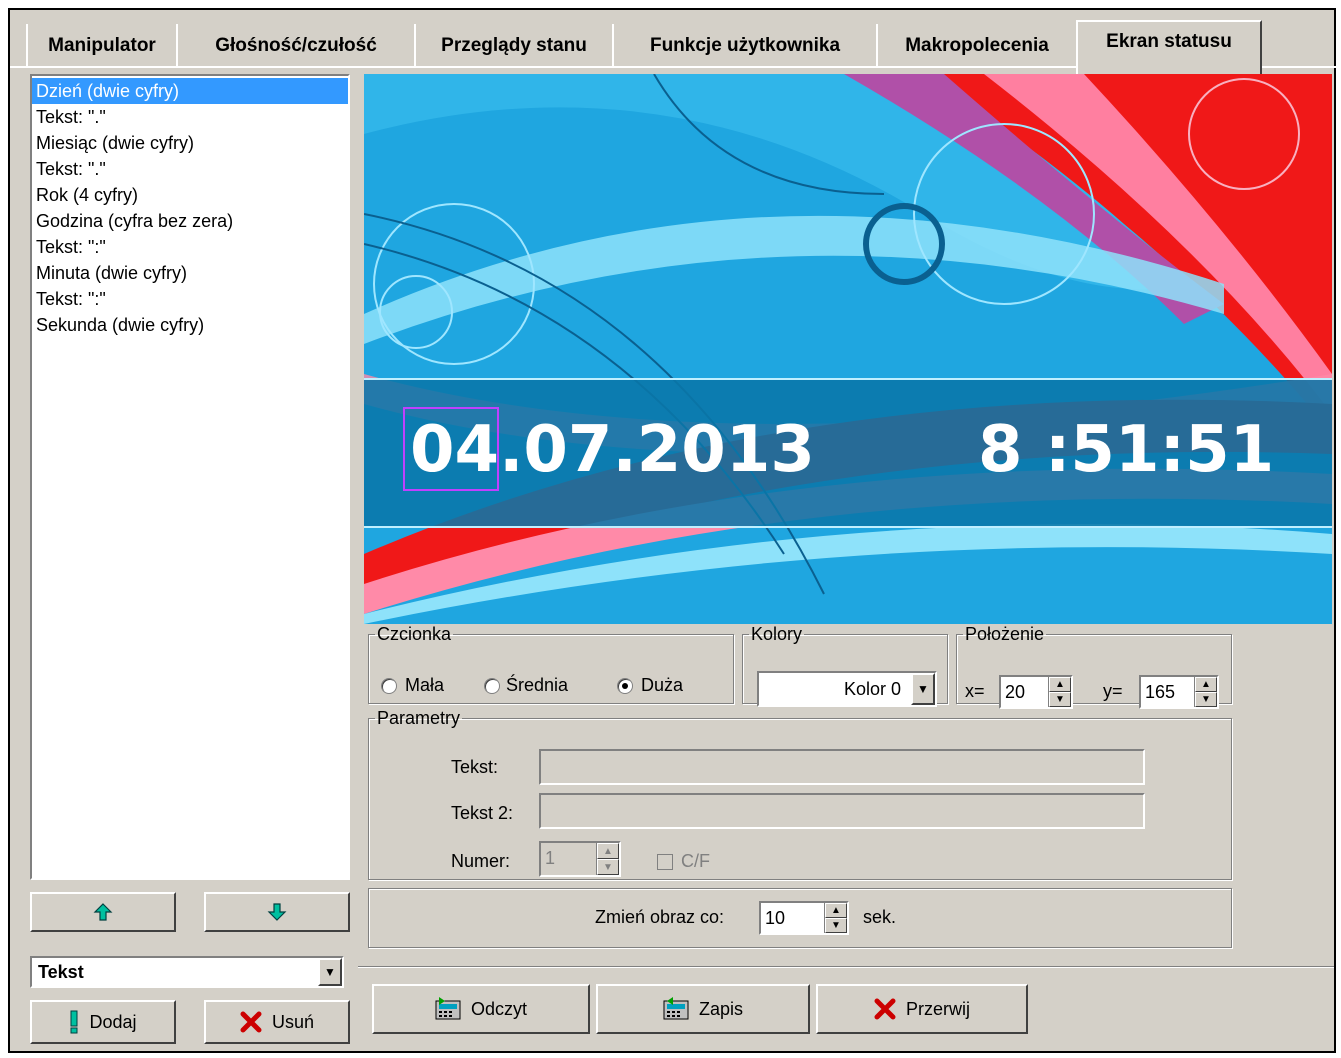 The width and height of the screenshot is (1341, 1058). I want to click on preview-date: 04.07.2013, so click(612, 450).